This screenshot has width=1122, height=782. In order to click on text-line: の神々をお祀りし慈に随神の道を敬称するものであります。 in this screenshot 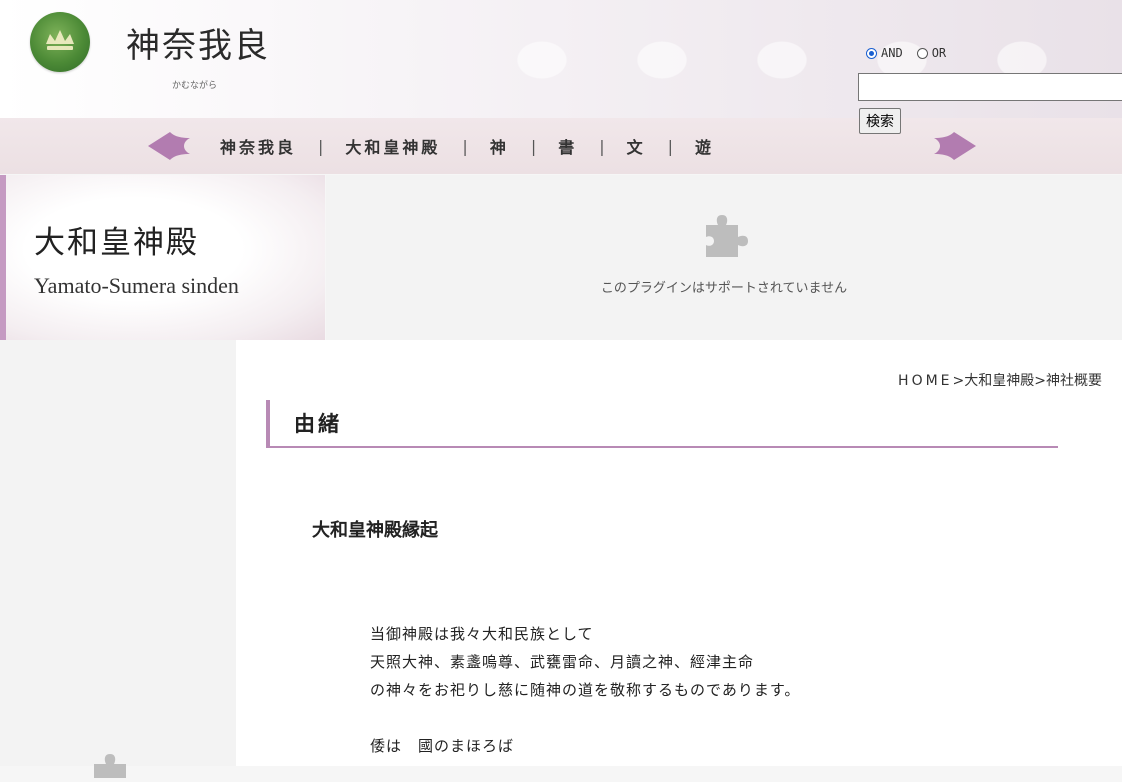, I will do `click(585, 690)`.